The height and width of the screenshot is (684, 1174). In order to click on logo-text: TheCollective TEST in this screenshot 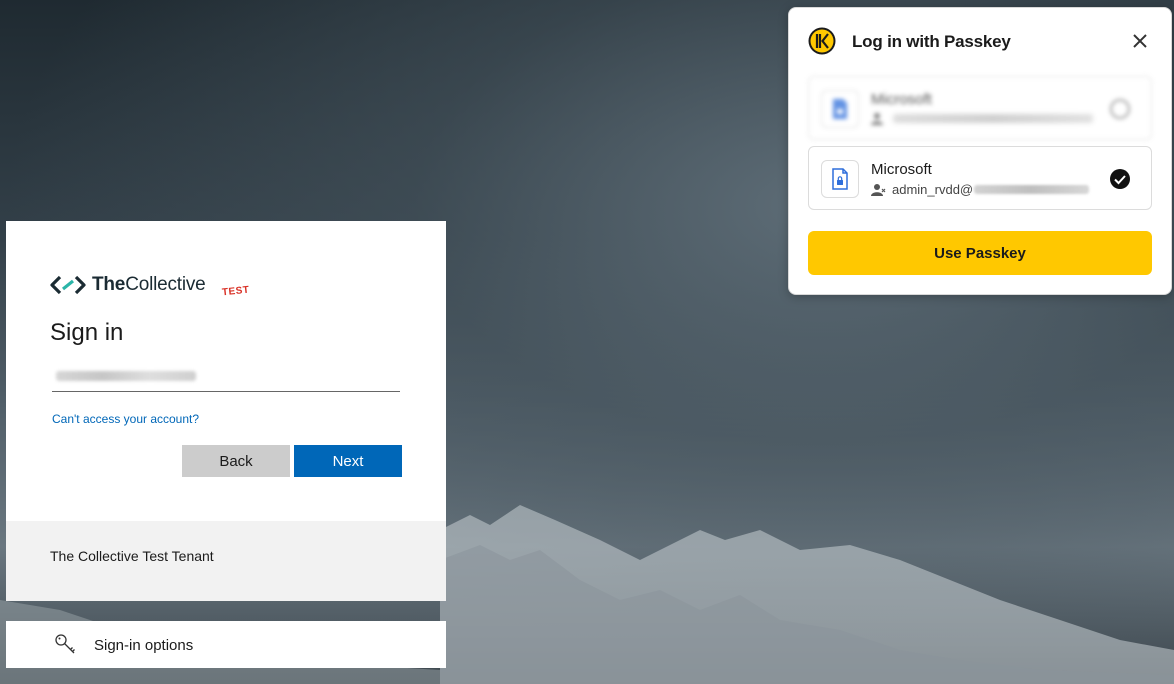, I will do `click(171, 286)`.